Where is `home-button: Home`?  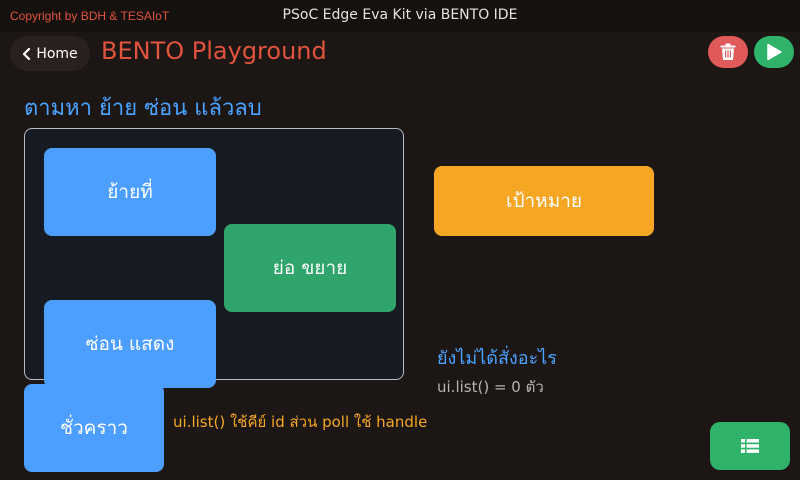
home-button: Home is located at coordinates (50, 53).